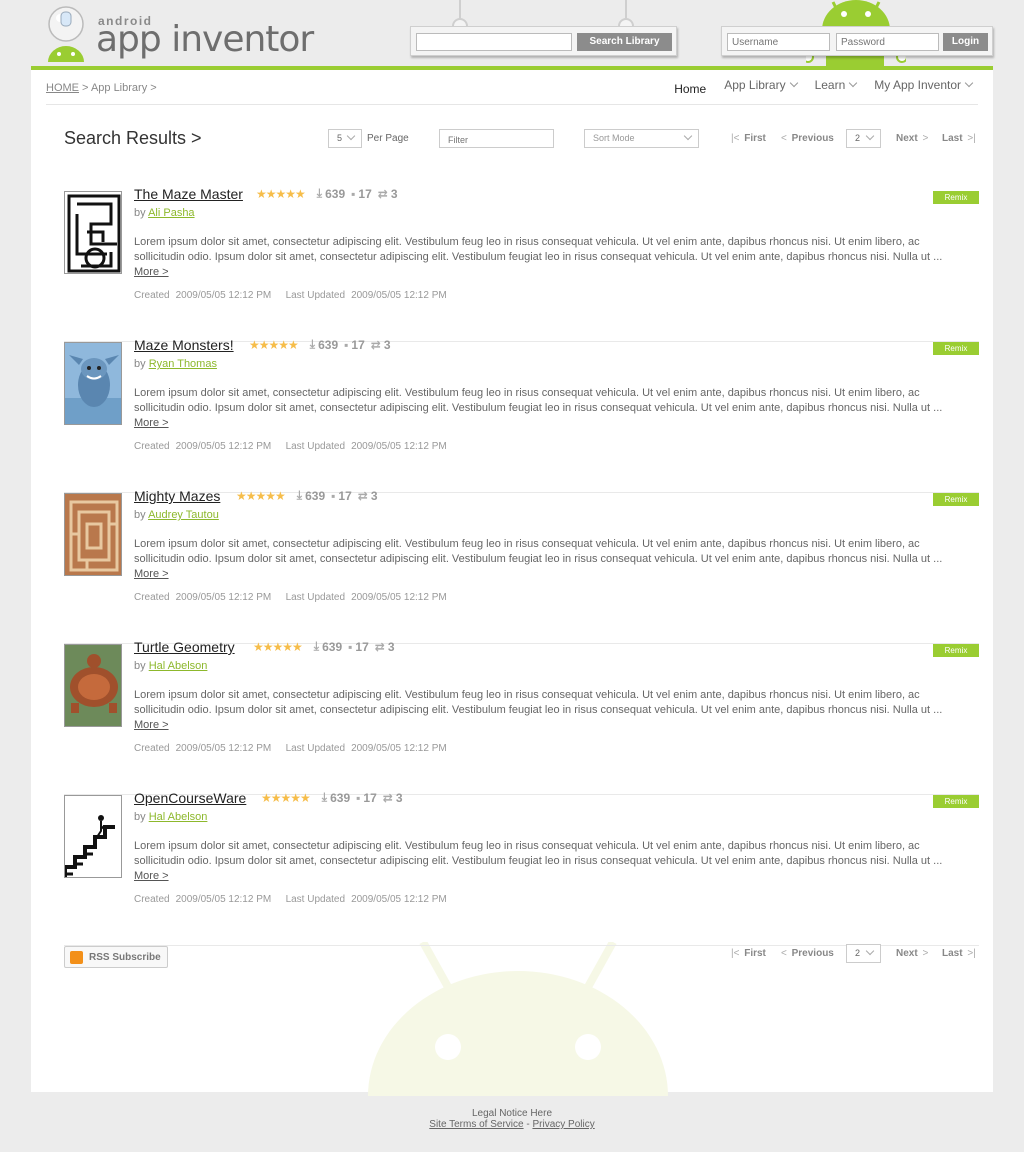 This screenshot has width=1024, height=1152. I want to click on author-link: Ryan Thomas, so click(183, 364).